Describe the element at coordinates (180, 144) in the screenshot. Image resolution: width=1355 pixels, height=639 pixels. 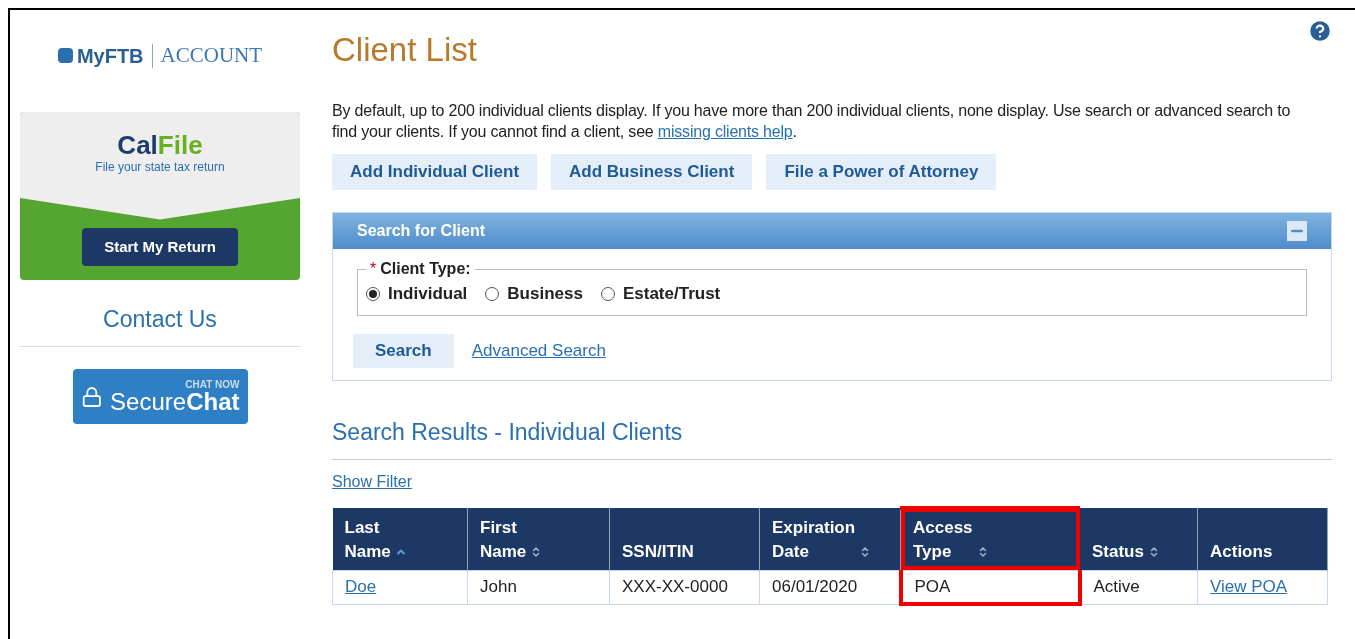
I see `calfile-logo-file: File` at that location.